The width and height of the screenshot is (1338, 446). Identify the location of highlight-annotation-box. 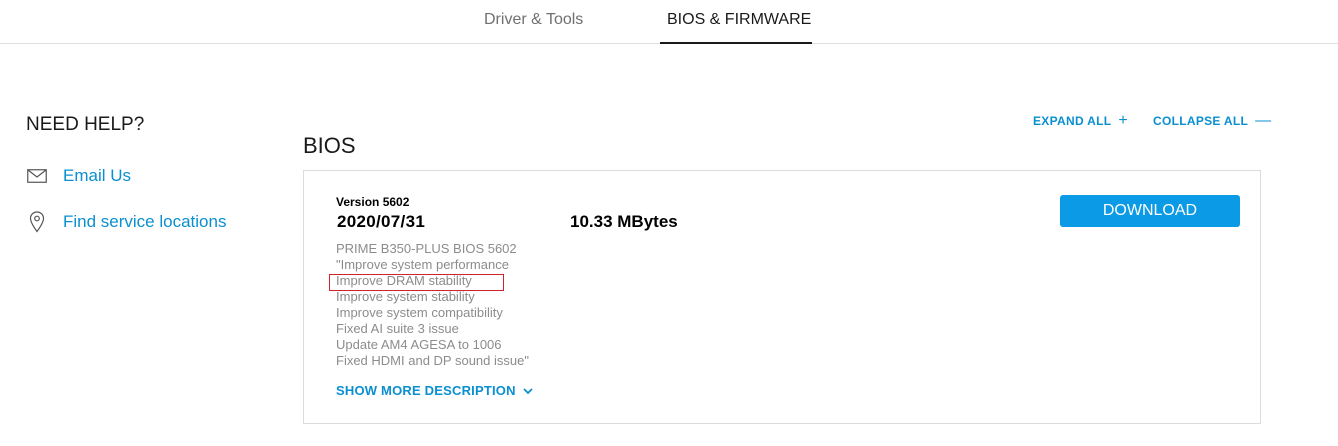
(416, 282).